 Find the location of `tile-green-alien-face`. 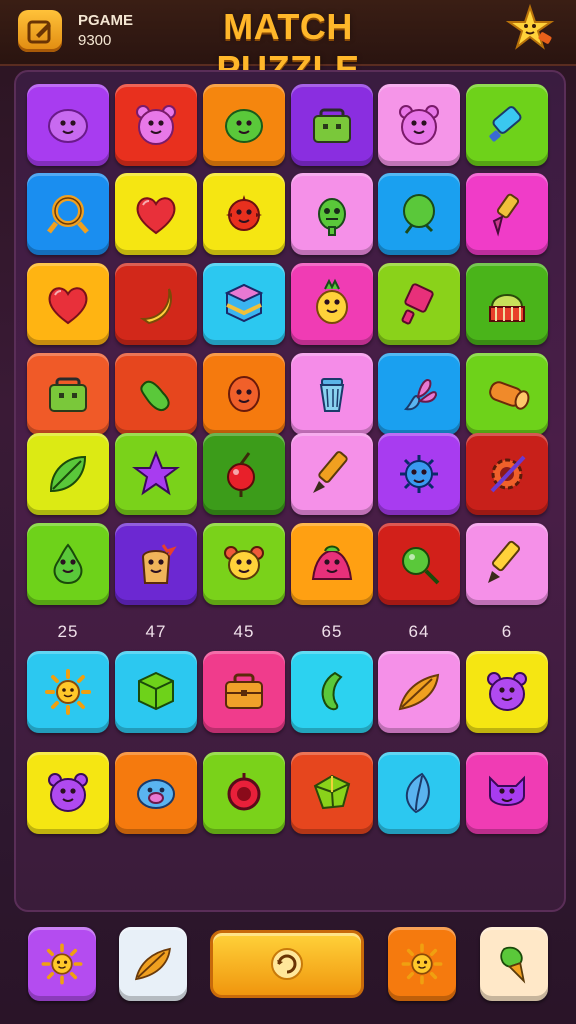

tile-green-alien-face is located at coordinates (332, 214).